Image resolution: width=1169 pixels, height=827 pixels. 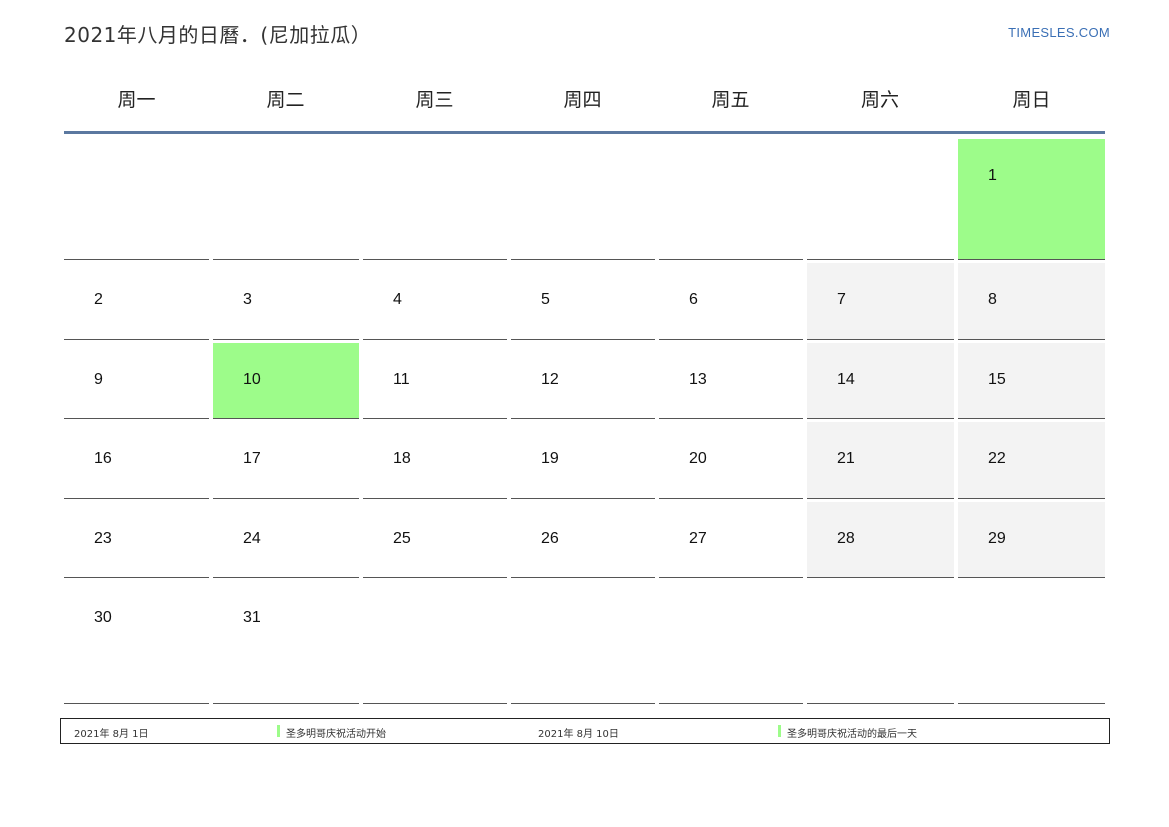 I want to click on day-cell: 5, so click(x=583, y=301).